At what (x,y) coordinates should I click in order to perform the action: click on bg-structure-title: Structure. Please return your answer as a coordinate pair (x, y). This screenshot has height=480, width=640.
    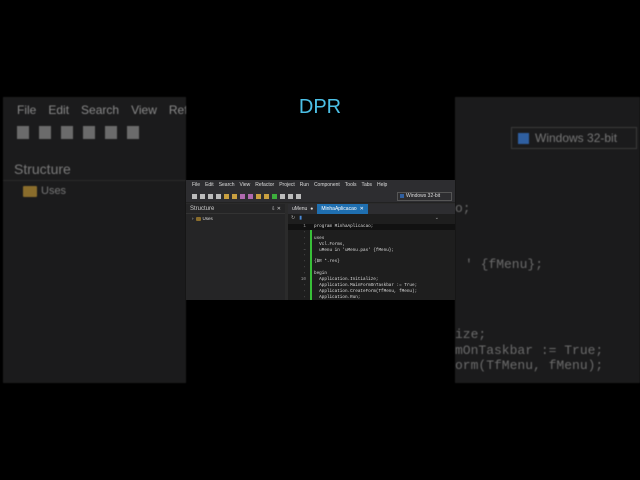
    Looking at the image, I should click on (94, 171).